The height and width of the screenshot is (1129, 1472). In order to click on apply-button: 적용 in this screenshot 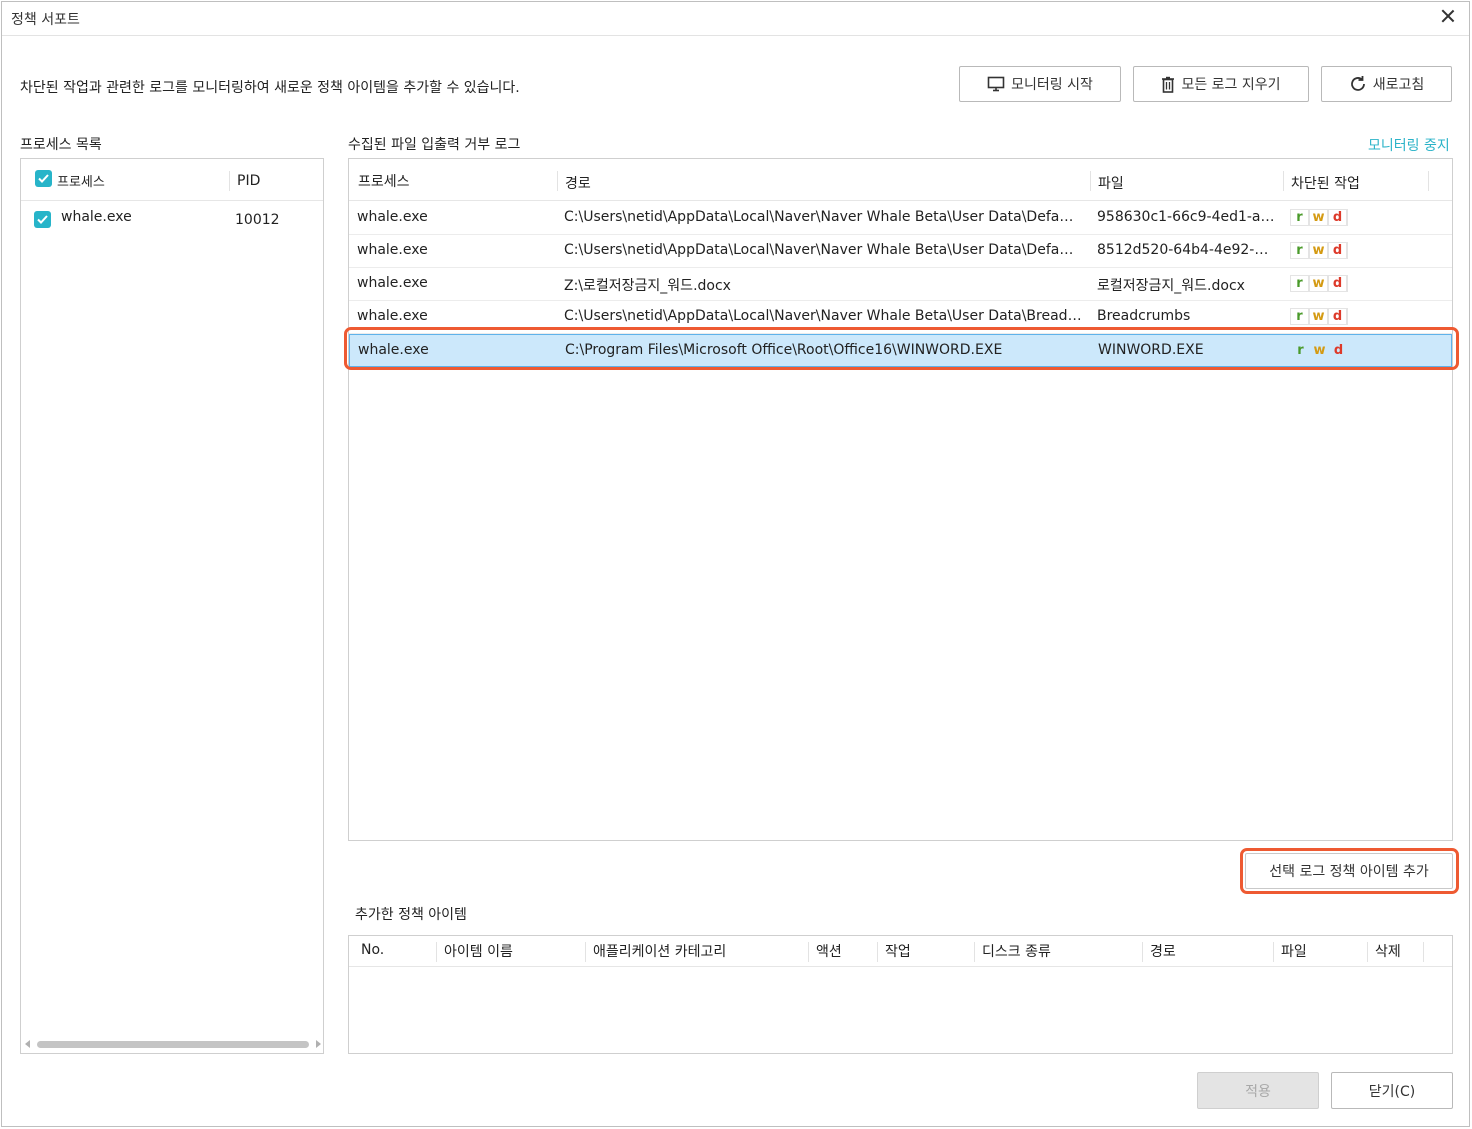, I will do `click(1258, 1090)`.